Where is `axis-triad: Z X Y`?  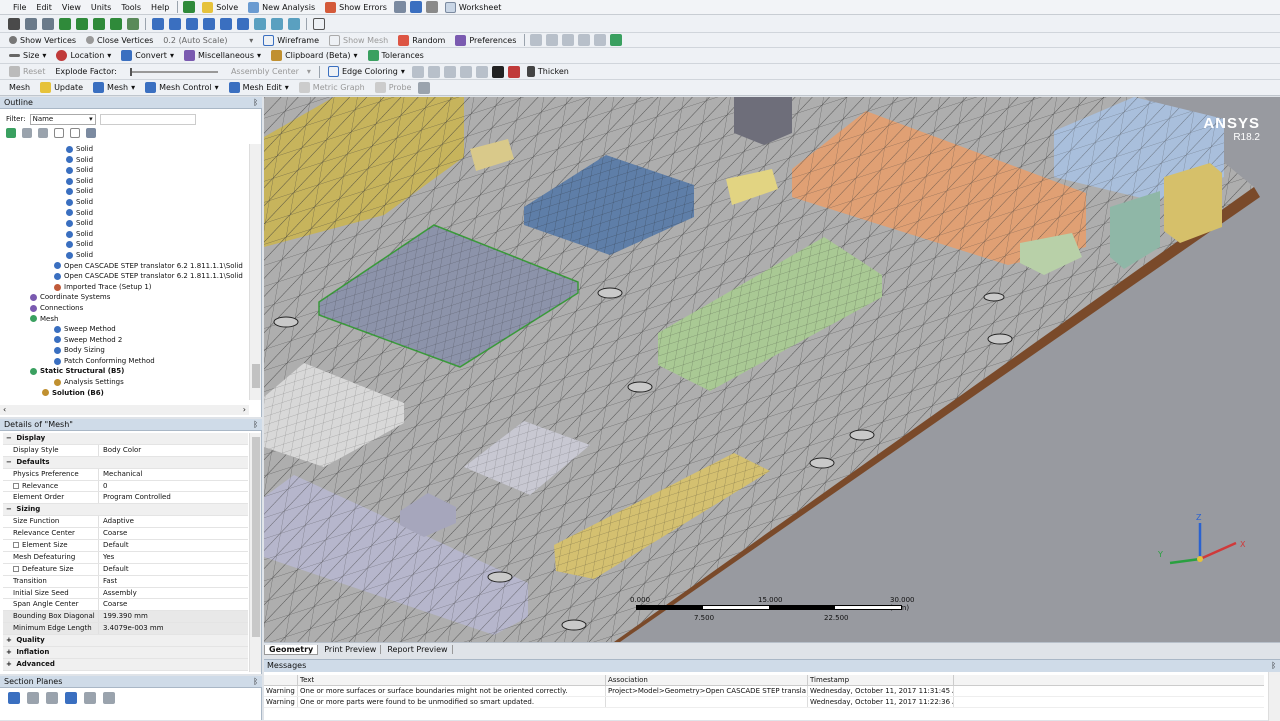
axis-triad: Z X Y is located at coordinates (1203, 546).